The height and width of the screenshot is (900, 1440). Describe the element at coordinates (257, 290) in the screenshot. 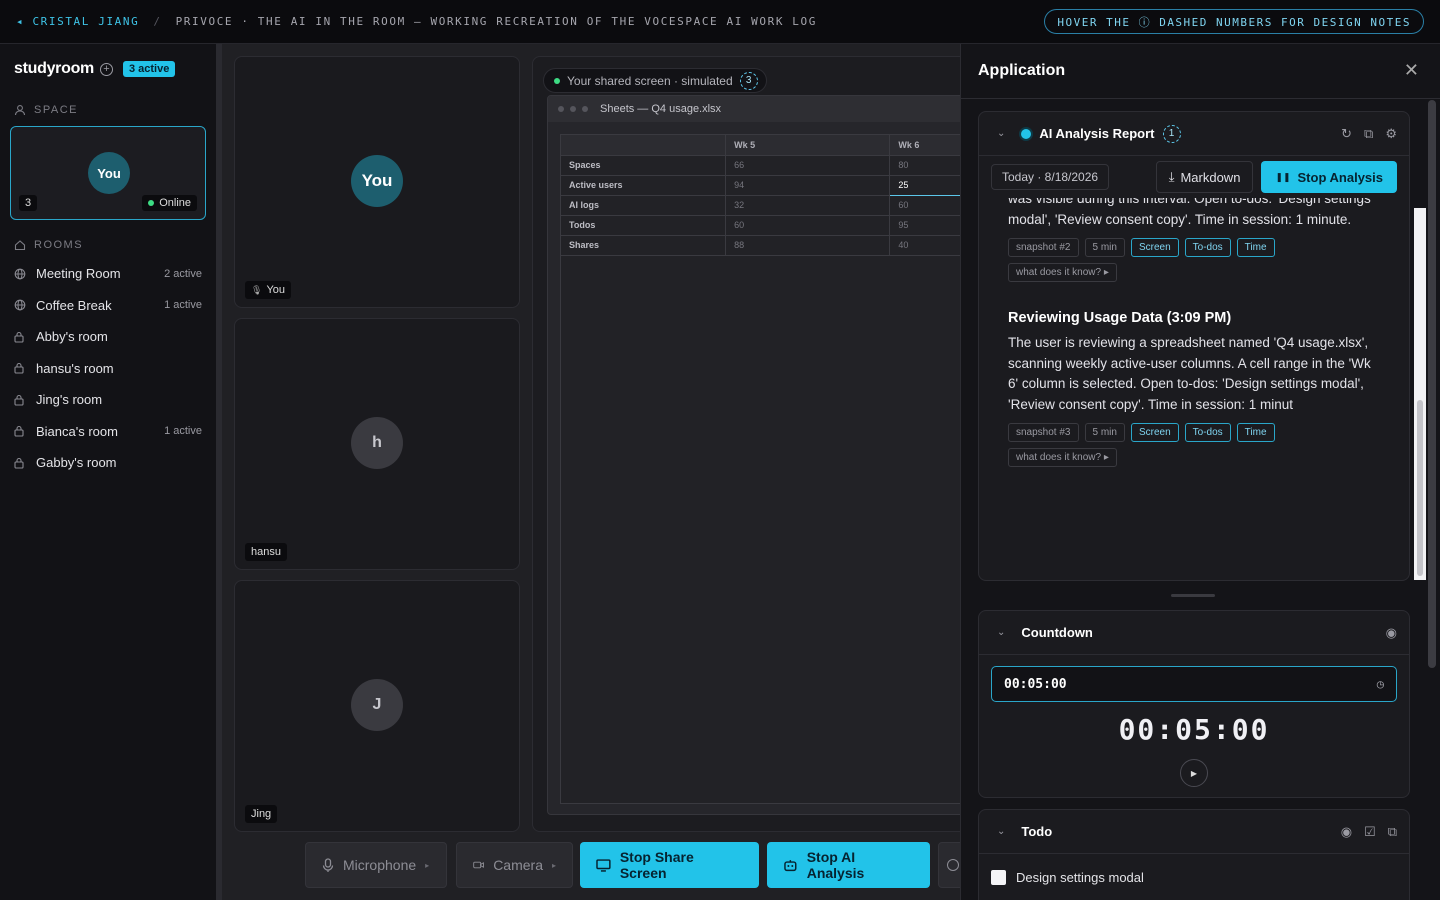

I see `mic-off-icon: 🎙︎` at that location.